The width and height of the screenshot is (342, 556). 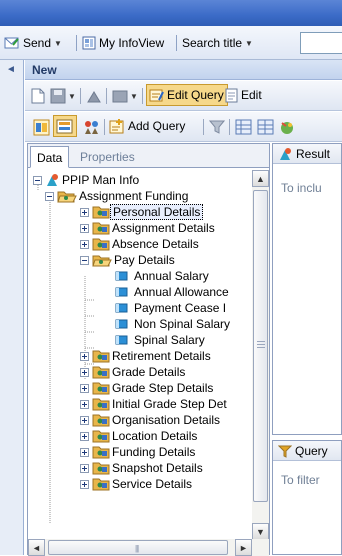 I want to click on scroll-down-icon: ▼, so click(x=260, y=531).